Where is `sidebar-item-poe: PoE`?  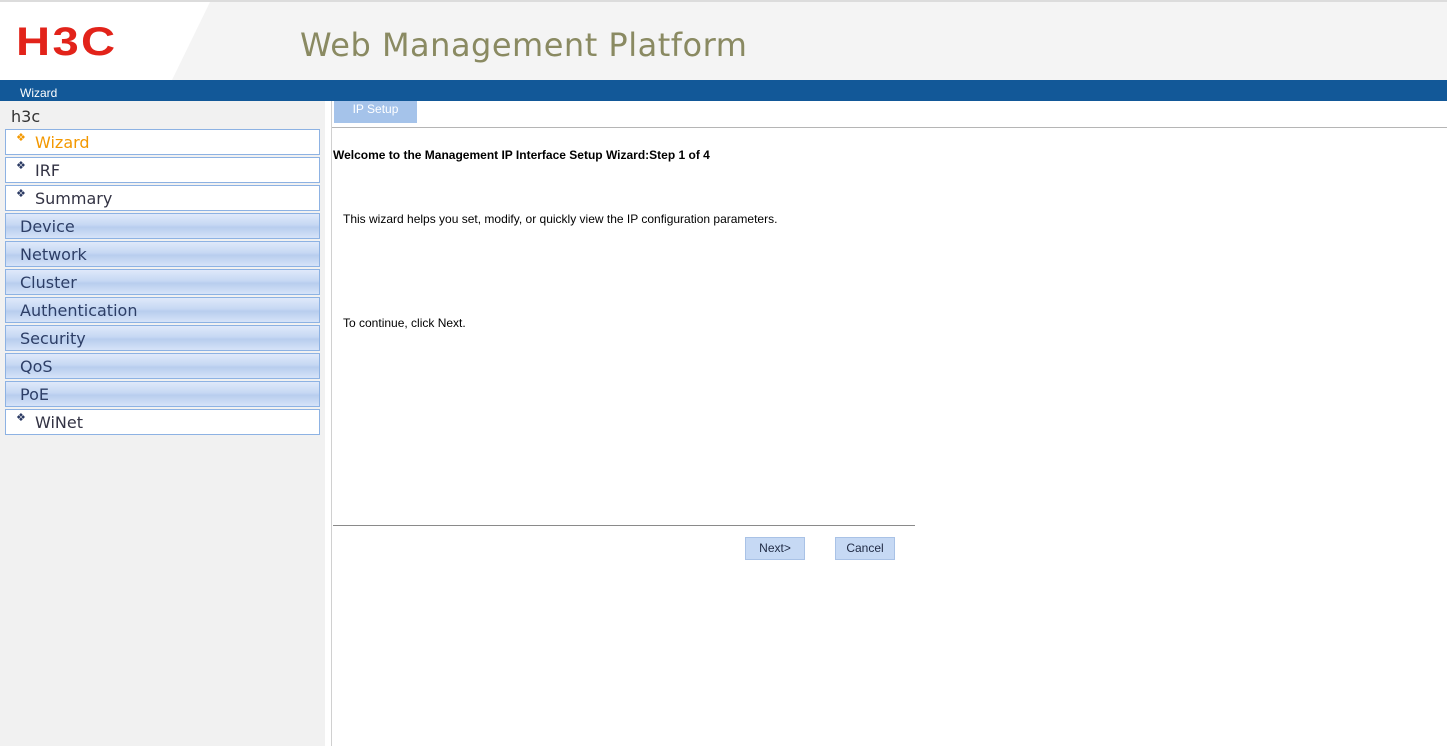 sidebar-item-poe: PoE is located at coordinates (162, 394).